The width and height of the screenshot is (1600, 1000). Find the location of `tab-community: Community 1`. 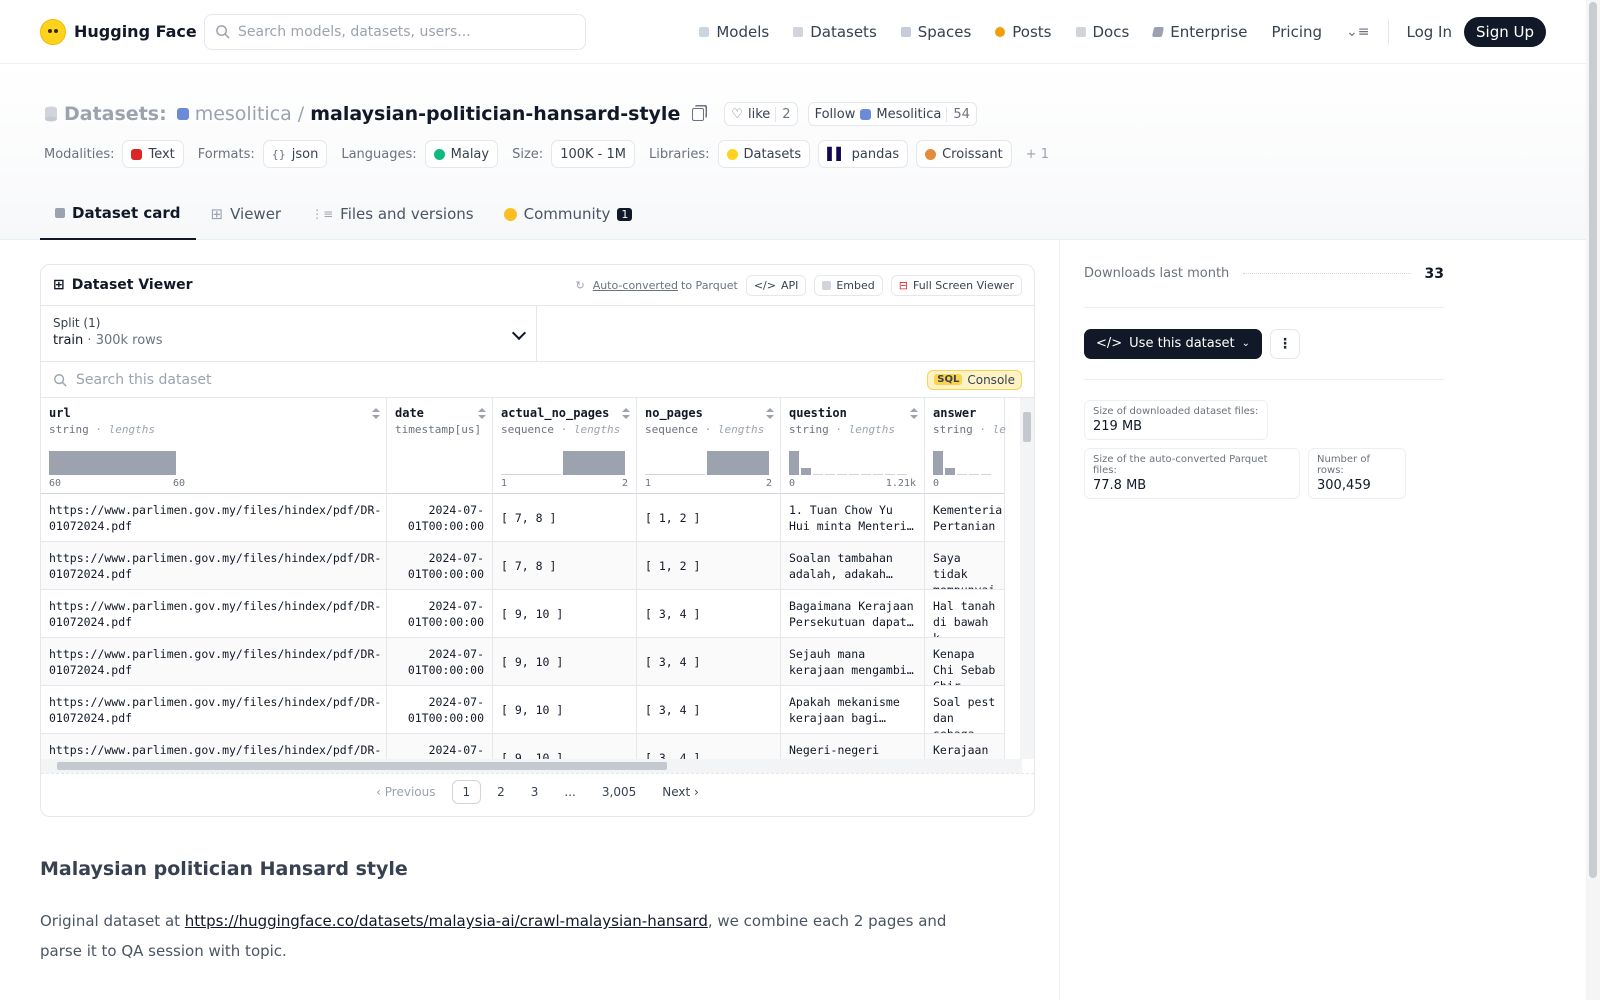

tab-community: Community 1 is located at coordinates (568, 214).